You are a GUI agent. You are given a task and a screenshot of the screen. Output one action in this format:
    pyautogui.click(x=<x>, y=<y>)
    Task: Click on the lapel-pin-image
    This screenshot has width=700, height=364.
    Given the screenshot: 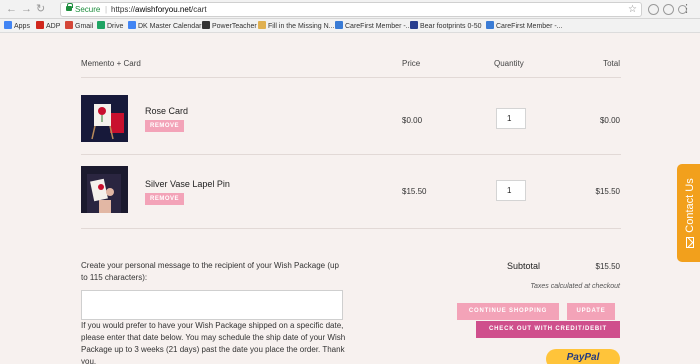 What is the action you would take?
    pyautogui.click(x=104, y=189)
    